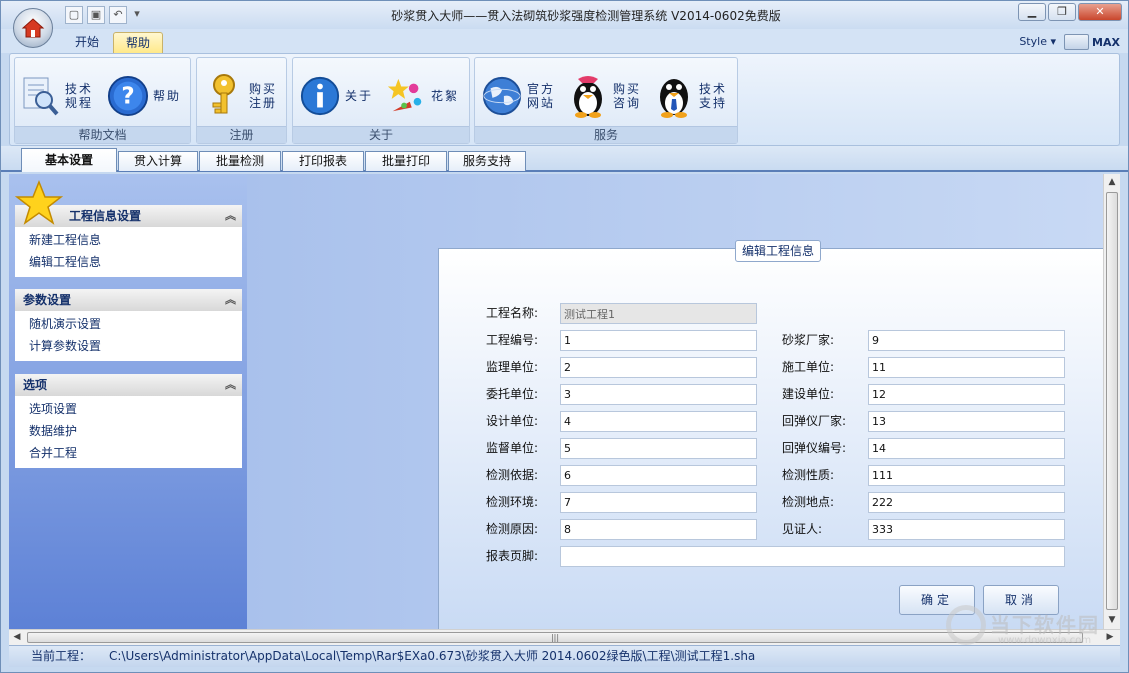 This screenshot has width=1129, height=673. What do you see at coordinates (79, 96) in the screenshot?
I see `tech-spec-label: 技术 规程` at bounding box center [79, 96].